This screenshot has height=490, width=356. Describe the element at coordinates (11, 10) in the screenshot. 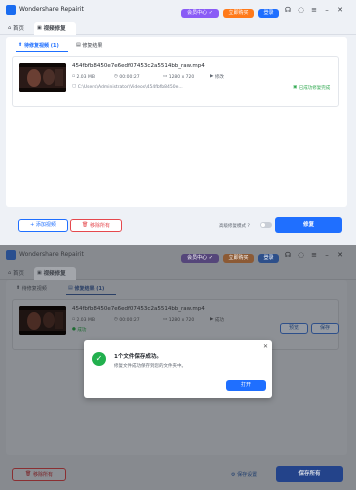

I see `app-logo-icon` at that location.